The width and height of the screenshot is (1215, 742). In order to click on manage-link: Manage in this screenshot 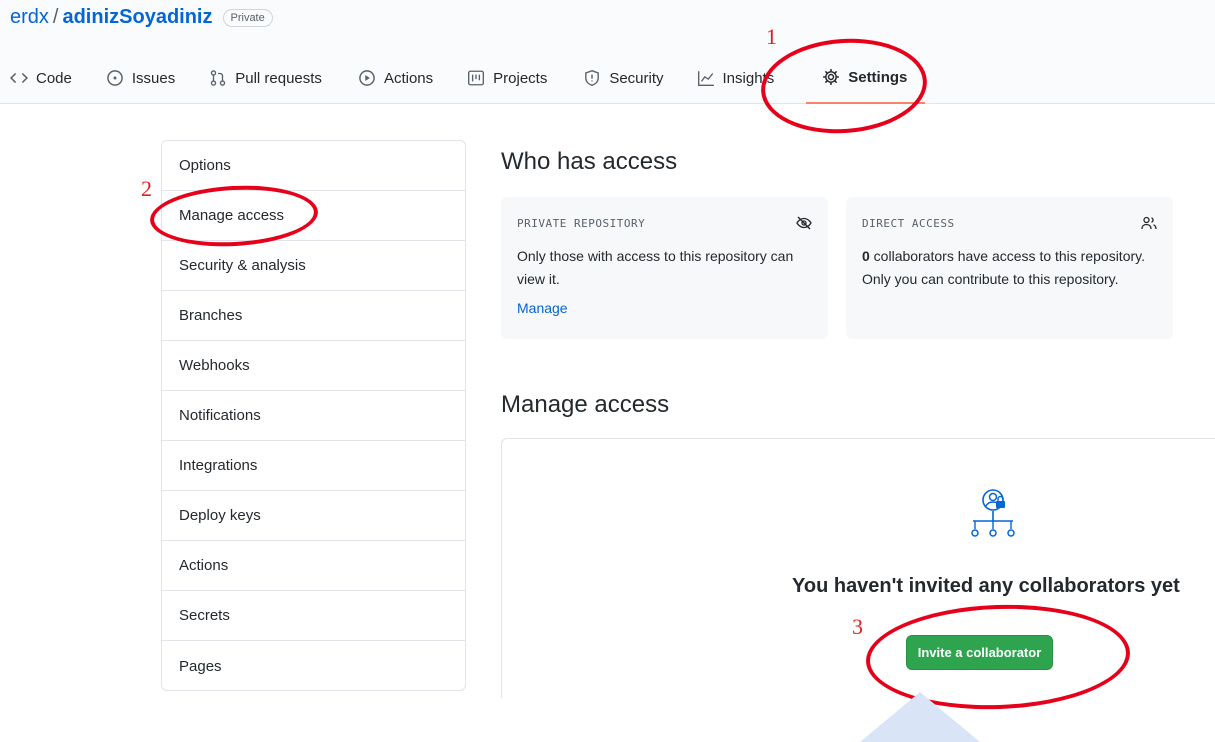, I will do `click(542, 308)`.